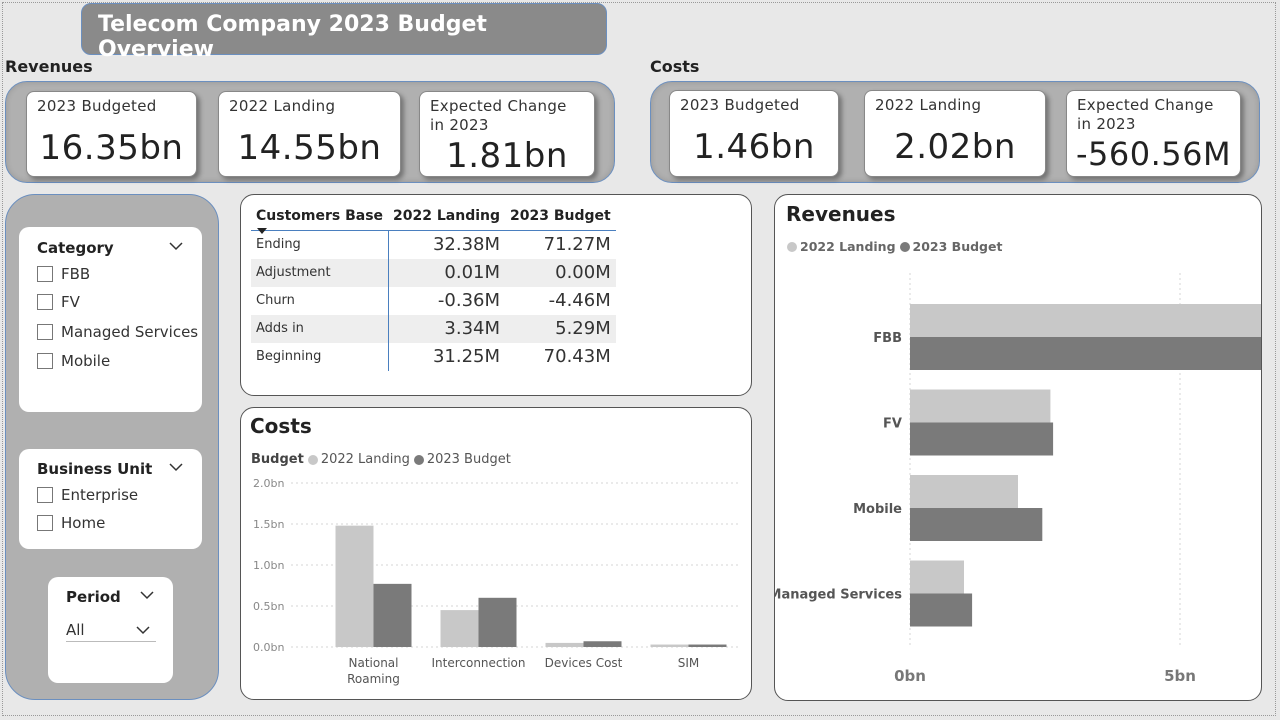 This screenshot has height=720, width=1280. What do you see at coordinates (111, 148) in the screenshot?
I see `kpi-value: 16.35bn` at bounding box center [111, 148].